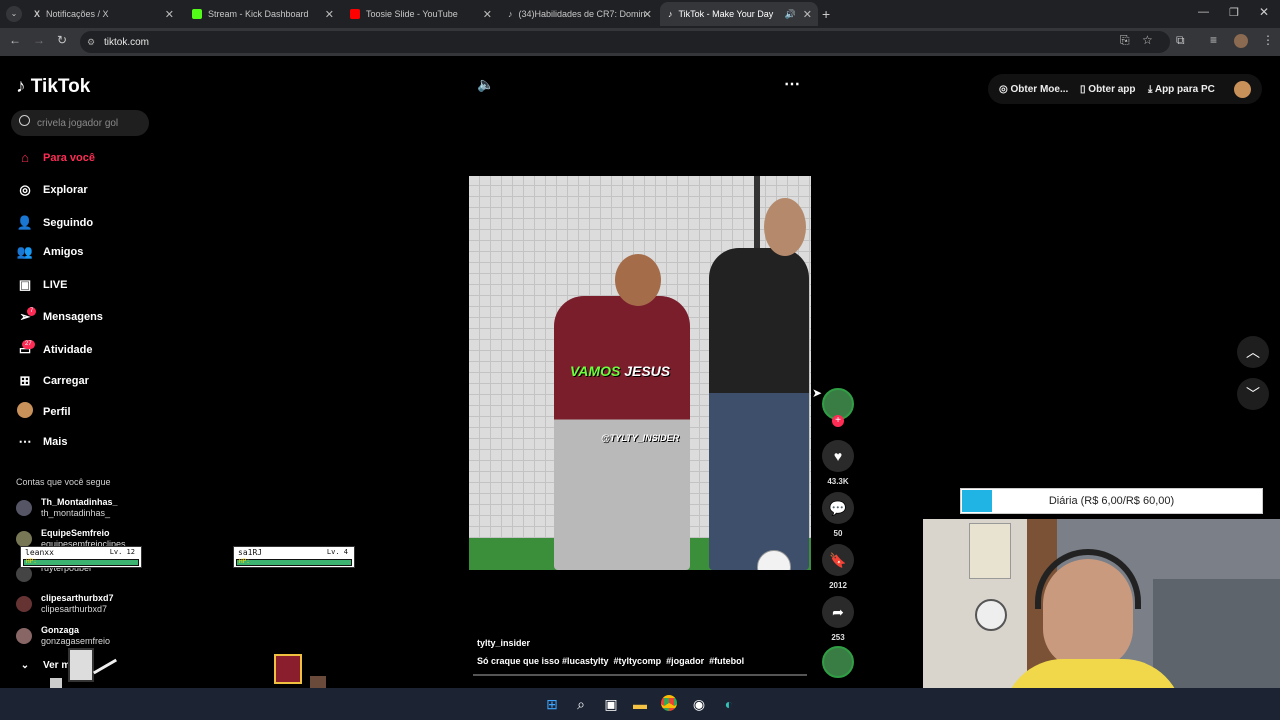 The image size is (1280, 720). What do you see at coordinates (25, 157) in the screenshot?
I see `home-icon: ⌂` at bounding box center [25, 157].